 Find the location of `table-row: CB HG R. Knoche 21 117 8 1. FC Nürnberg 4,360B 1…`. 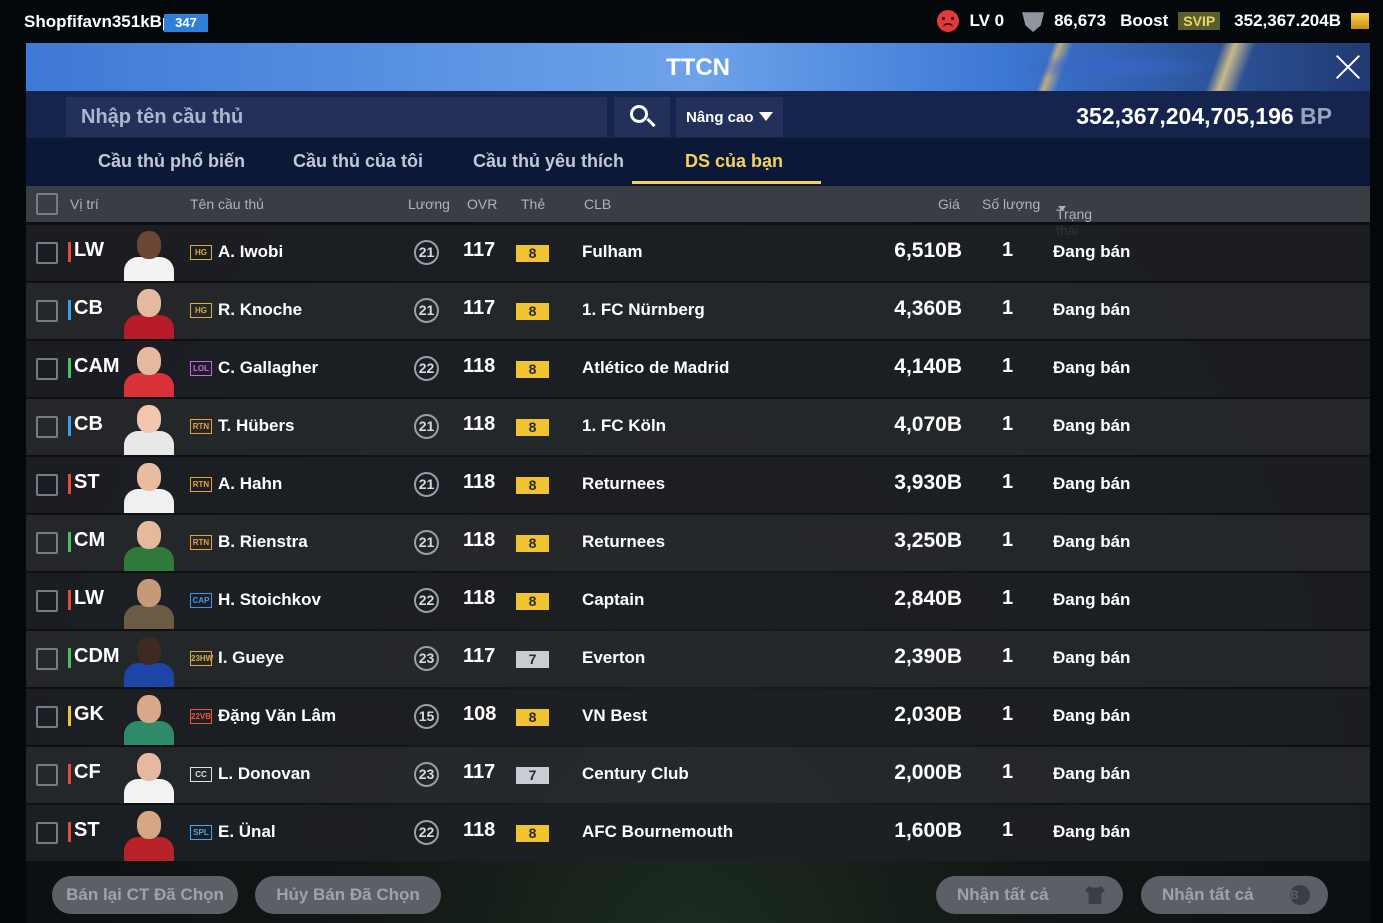

table-row: CB HG R. Knoche 21 117 8 1. FC Nürnberg 4,360B 1… is located at coordinates (698, 311).